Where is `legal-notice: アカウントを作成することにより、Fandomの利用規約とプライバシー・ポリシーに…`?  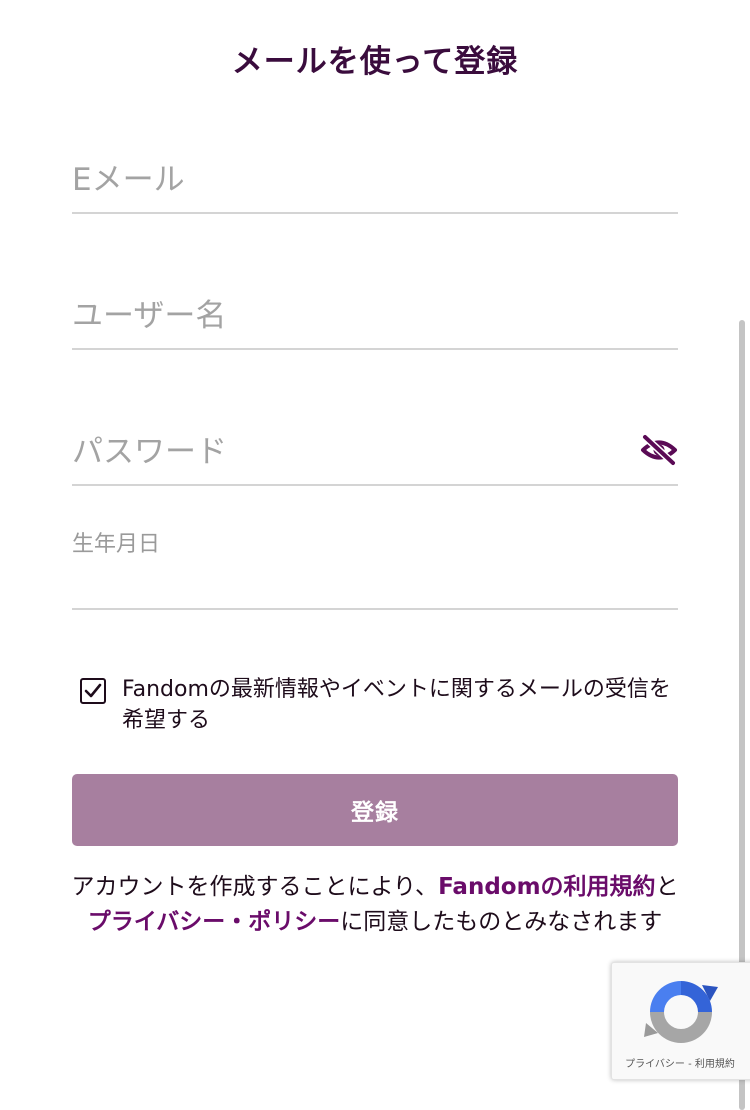
legal-notice: アカウントを作成することにより、Fandomの利用規約とプライバシー・ポリシーに… is located at coordinates (375, 905).